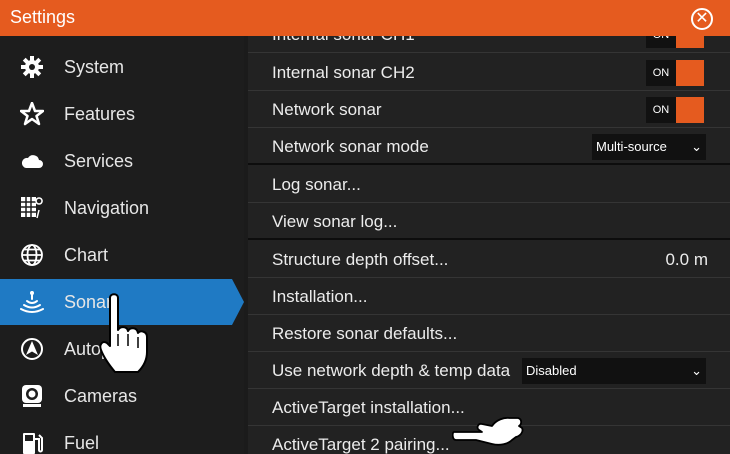 Image resolution: width=730 pixels, height=454 pixels. Describe the element at coordinates (686, 259) in the screenshot. I see `depth-offset-value: 0.0 m` at that location.